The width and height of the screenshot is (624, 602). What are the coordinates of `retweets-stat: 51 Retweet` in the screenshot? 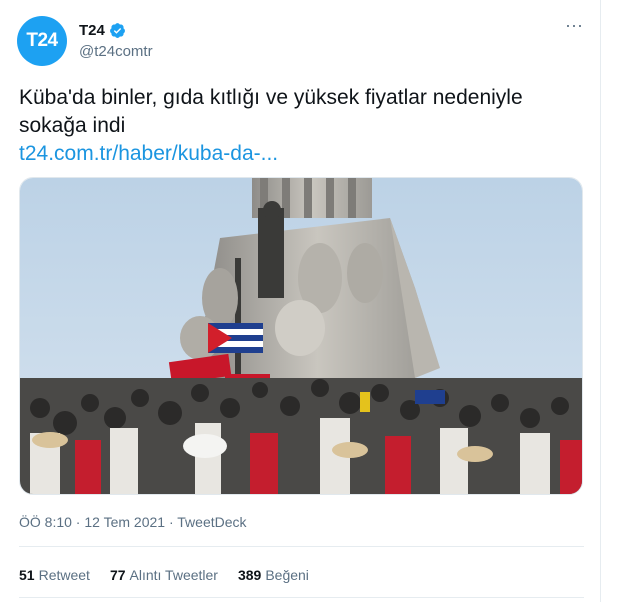 It's located at (54, 575).